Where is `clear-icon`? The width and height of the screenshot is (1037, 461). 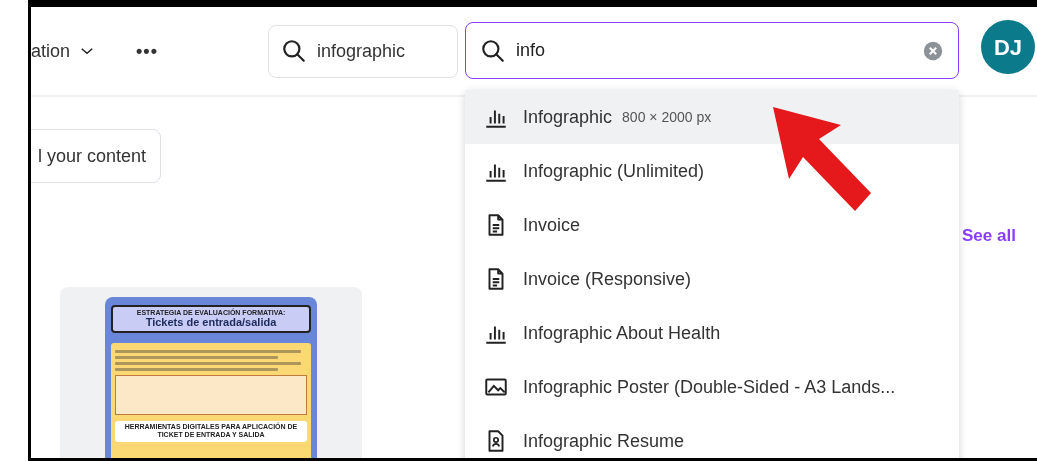 clear-icon is located at coordinates (933, 50).